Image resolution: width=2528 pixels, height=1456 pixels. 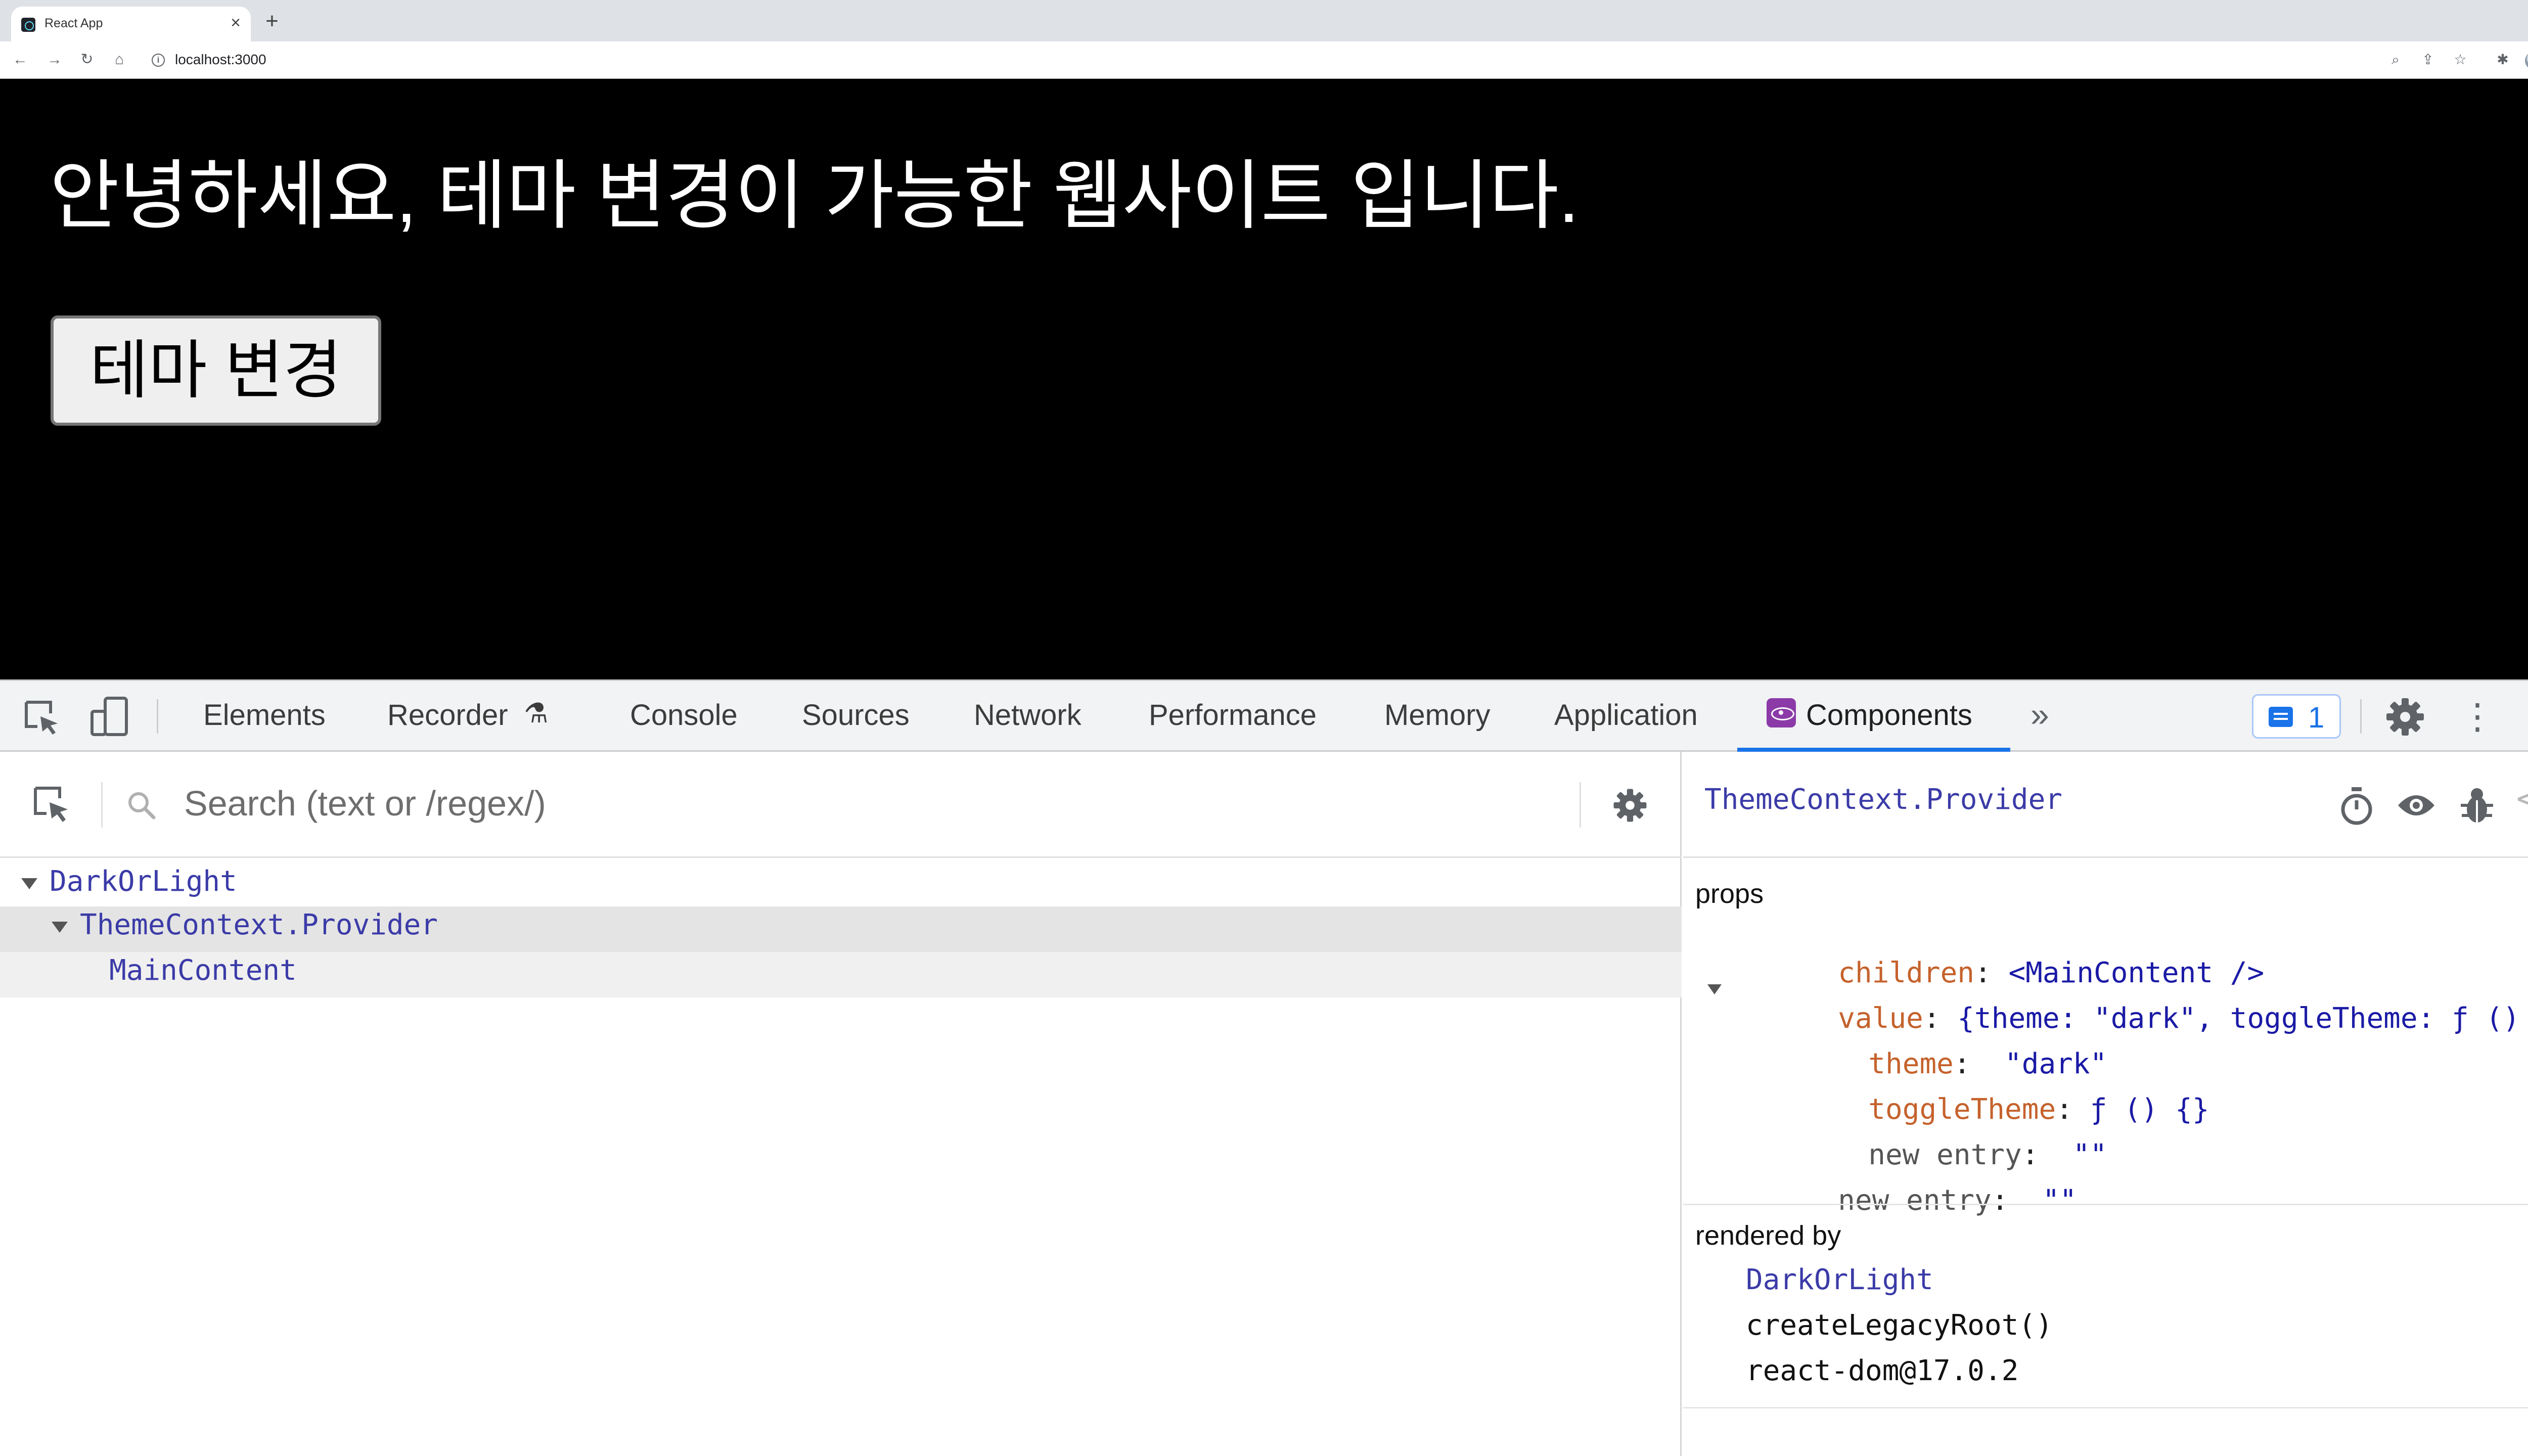 I want to click on component-search-input, so click(x=867, y=803).